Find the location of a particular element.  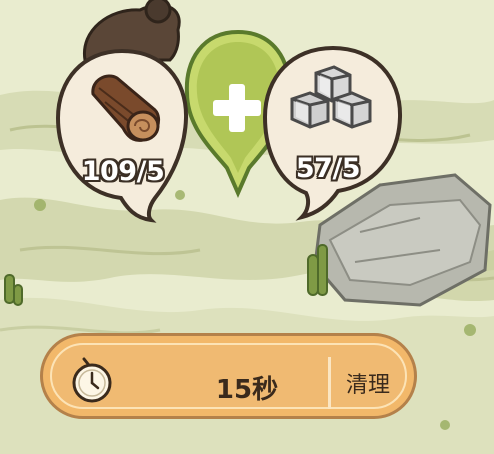

wood-resource-bubble: 109/5 is located at coordinates (122, 135).